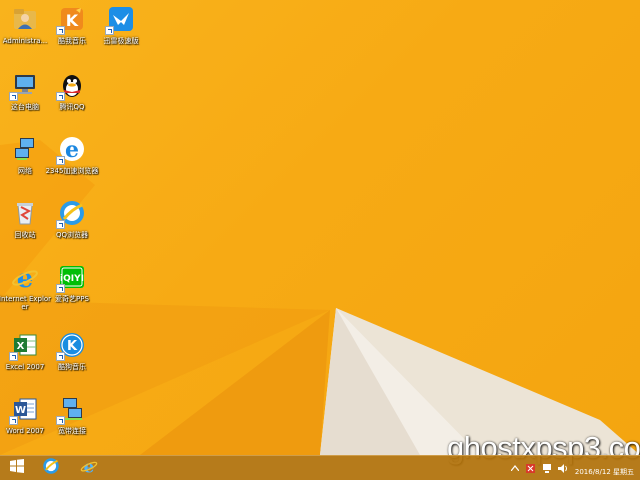 This screenshot has height=480, width=640. What do you see at coordinates (21, 346) in the screenshot?
I see `svg-text: X` at bounding box center [21, 346].